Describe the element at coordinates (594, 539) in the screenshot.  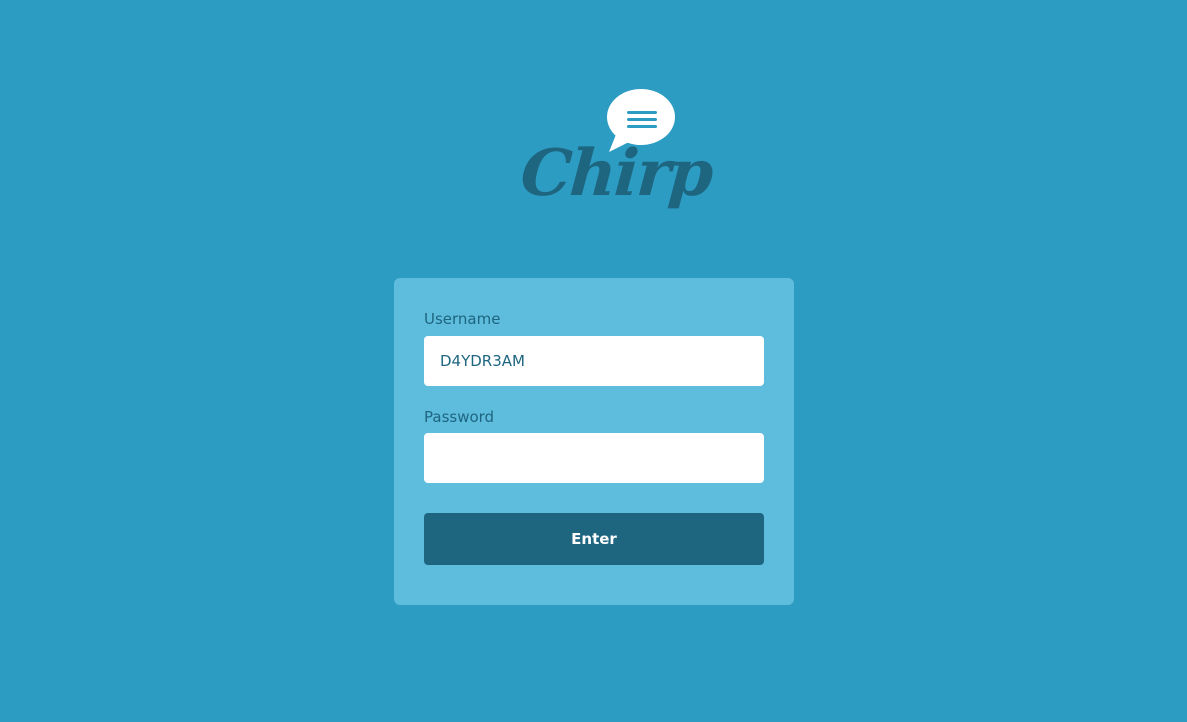
I see `enter-button: Enter` at that location.